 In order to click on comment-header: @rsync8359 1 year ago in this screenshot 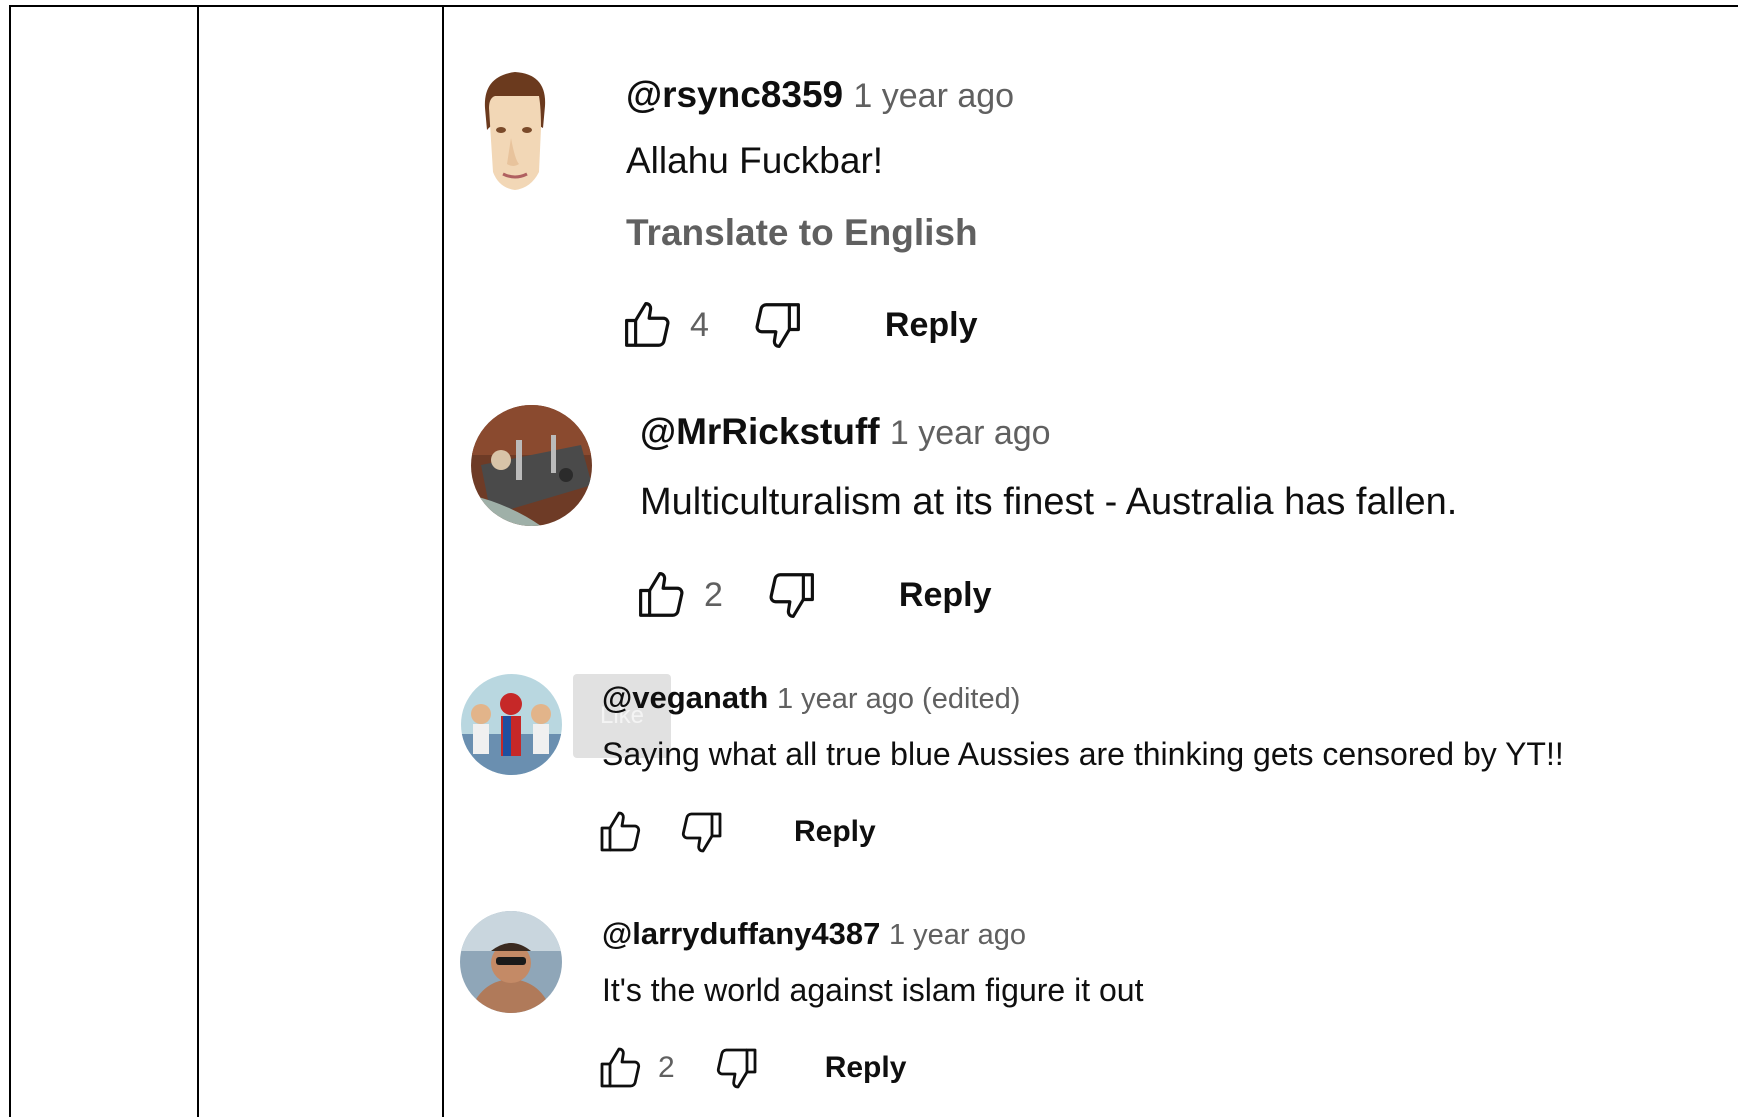, I will do `click(820, 95)`.